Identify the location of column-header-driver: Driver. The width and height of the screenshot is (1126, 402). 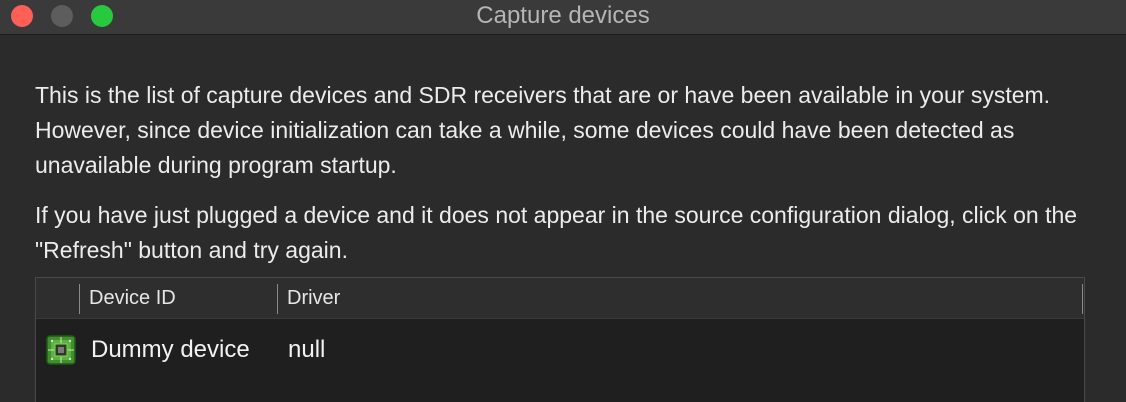
(313, 298).